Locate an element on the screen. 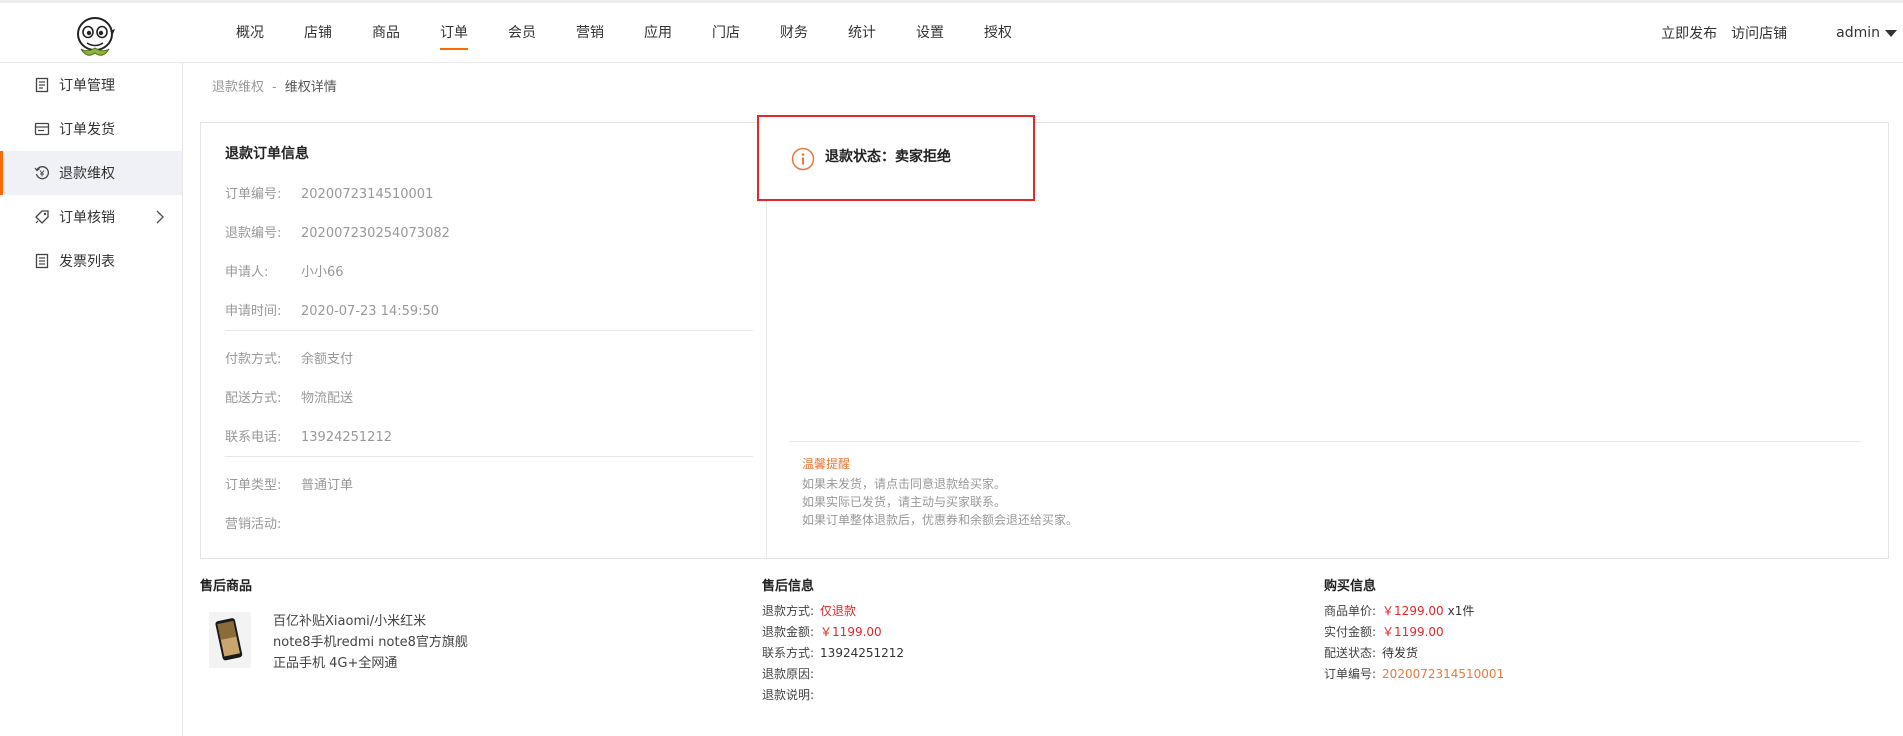  tip-line: 如果订单整体退款后，优惠券和余额会退还给买家。 is located at coordinates (940, 520).